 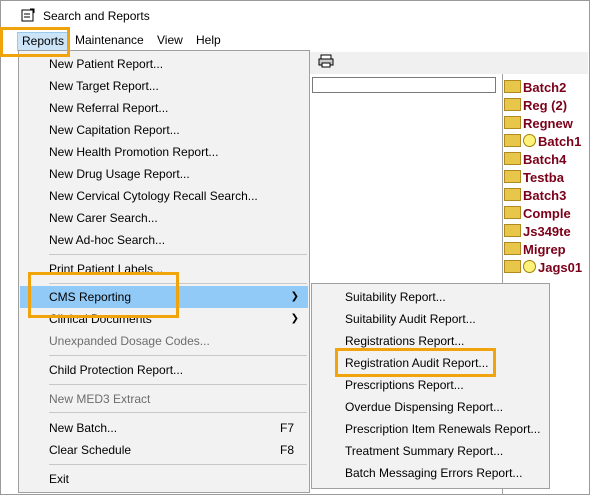 What do you see at coordinates (547, 231) in the screenshot?
I see `batch-folder-label: Js349te` at bounding box center [547, 231].